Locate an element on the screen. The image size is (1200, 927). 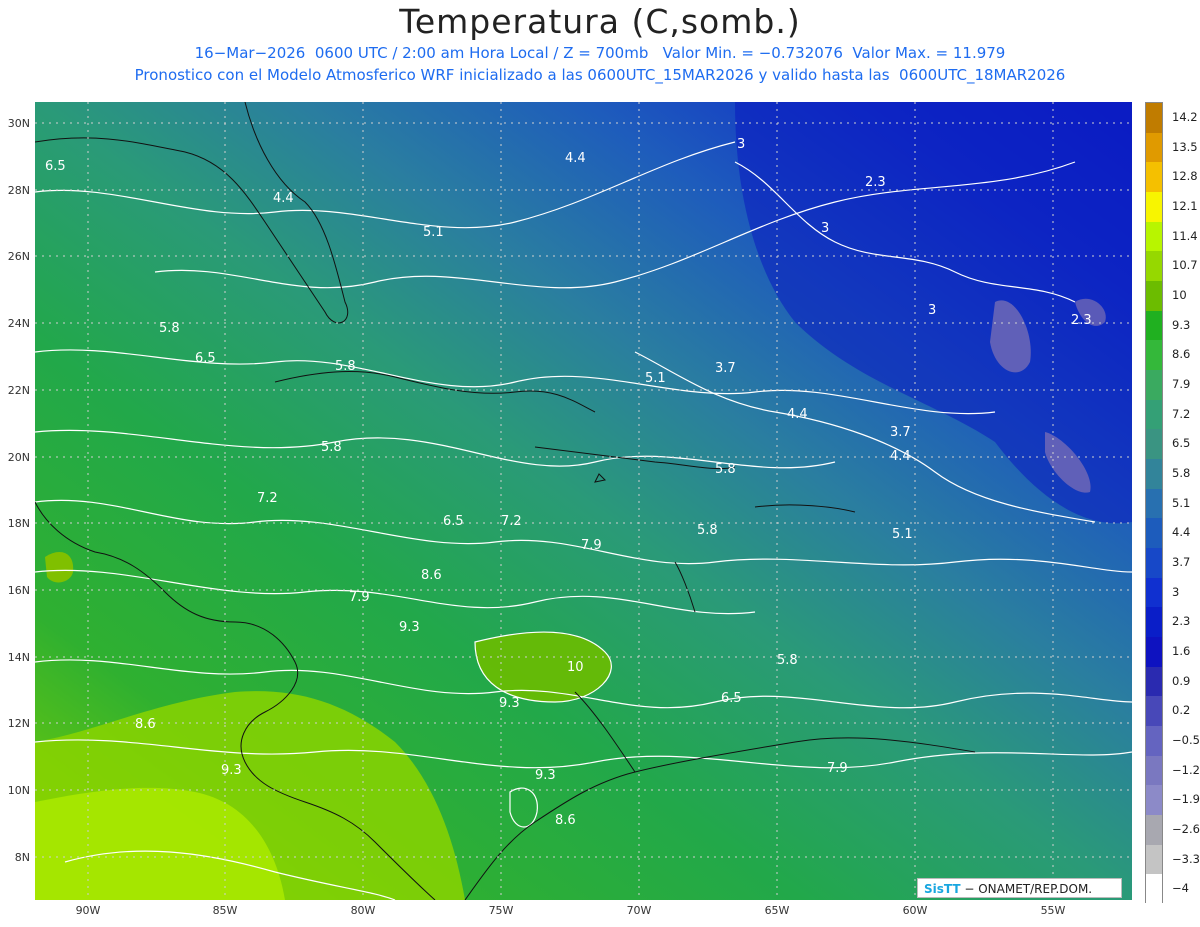
lat-label-22n: 22N is located at coordinates (18, 390).